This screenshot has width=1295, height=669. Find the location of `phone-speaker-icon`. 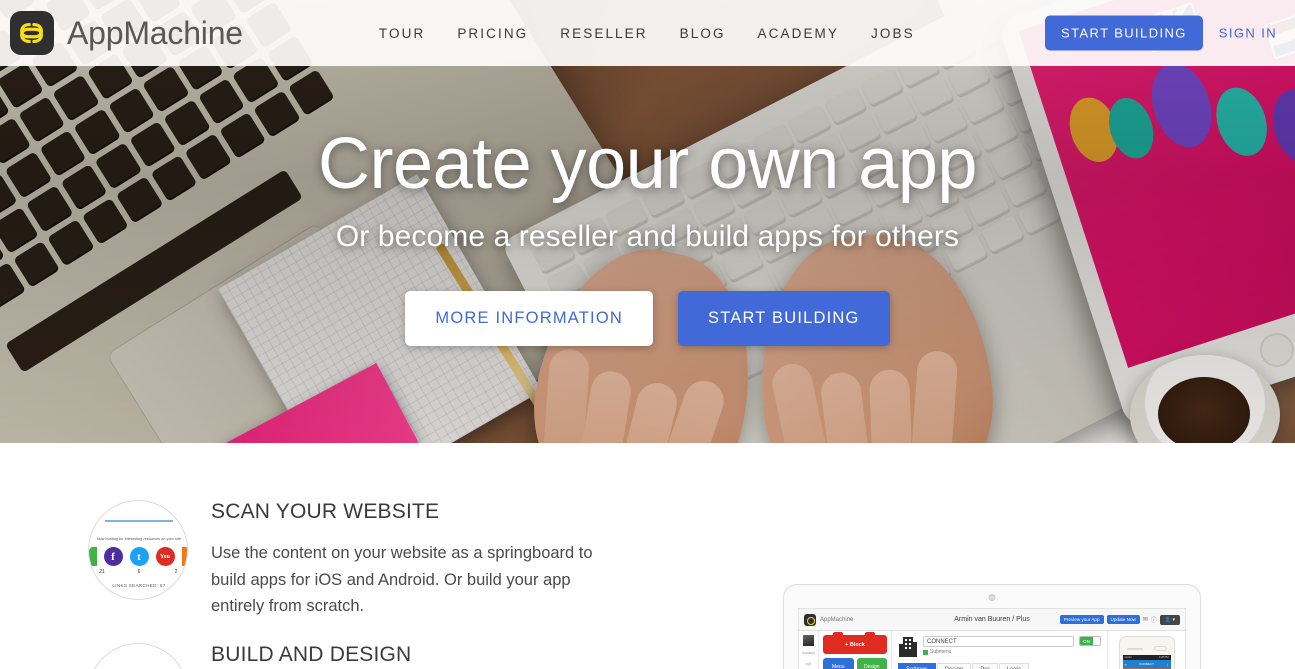

phone-speaker-icon is located at coordinates (1134, 648).